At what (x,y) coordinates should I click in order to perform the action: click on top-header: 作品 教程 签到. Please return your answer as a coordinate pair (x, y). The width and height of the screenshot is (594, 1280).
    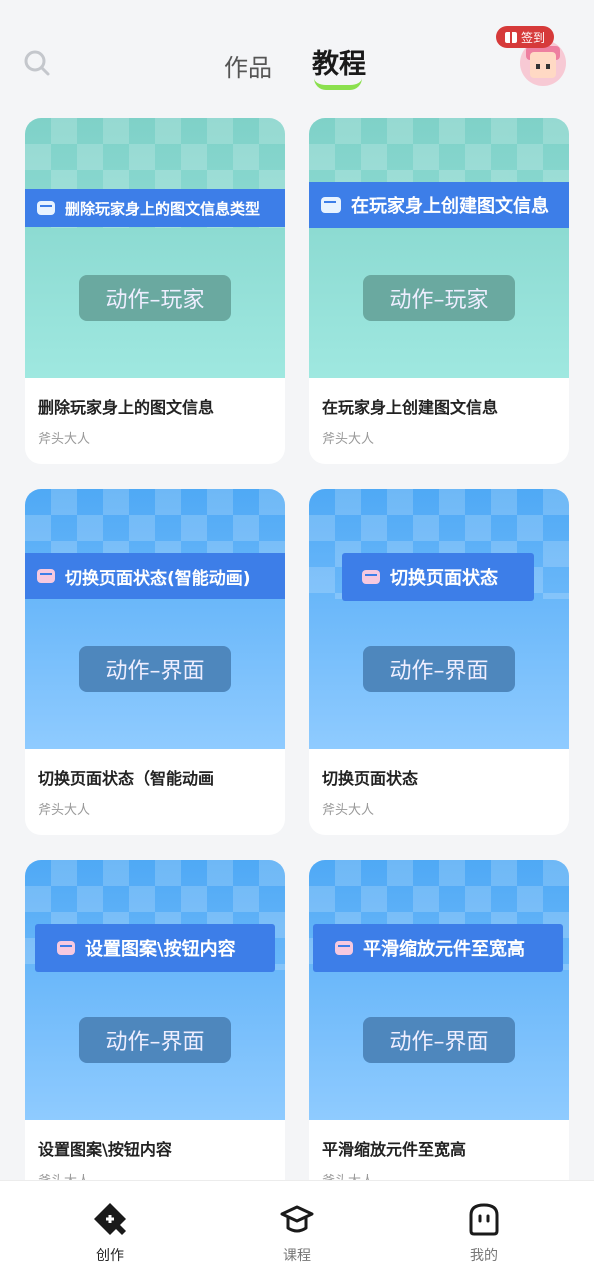
    Looking at the image, I should click on (297, 55).